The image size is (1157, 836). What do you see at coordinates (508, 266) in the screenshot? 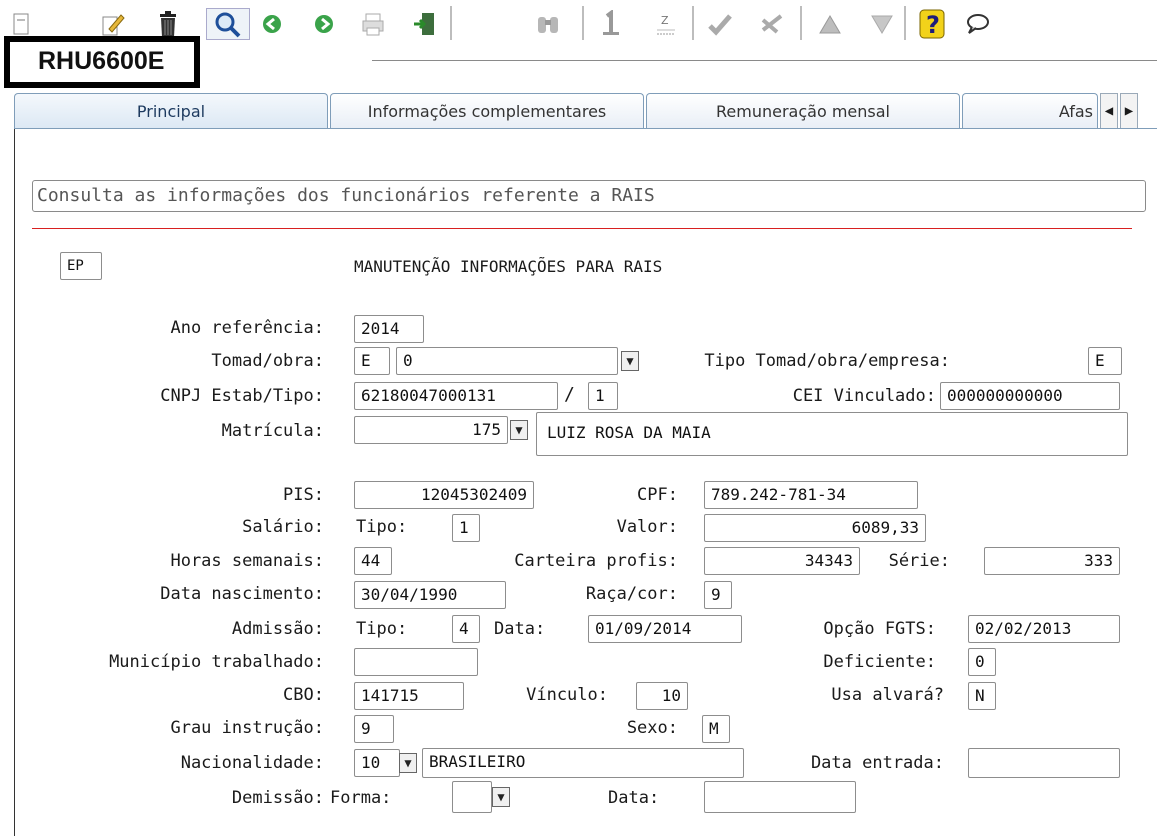
I see `form-title: MANUTENÇÃO INFORMAÇÕES PARA RAIS` at bounding box center [508, 266].